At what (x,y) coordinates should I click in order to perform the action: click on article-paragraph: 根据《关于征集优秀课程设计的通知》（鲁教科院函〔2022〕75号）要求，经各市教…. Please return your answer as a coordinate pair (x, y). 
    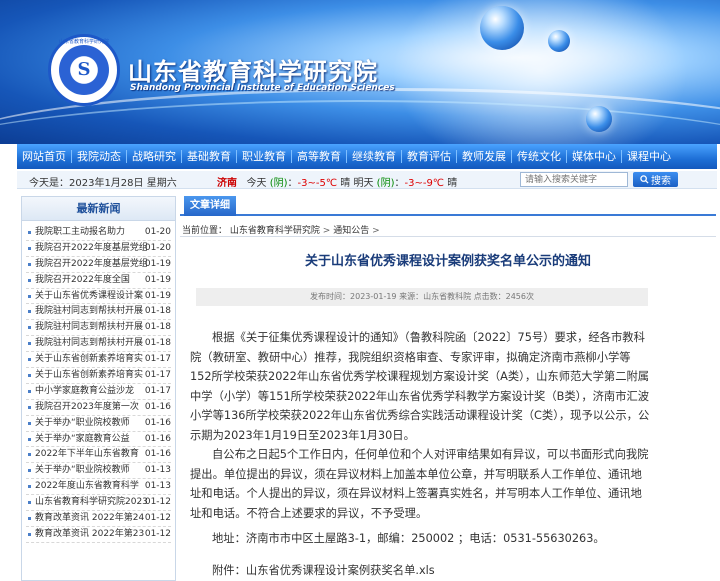
    Looking at the image, I should click on (420, 386).